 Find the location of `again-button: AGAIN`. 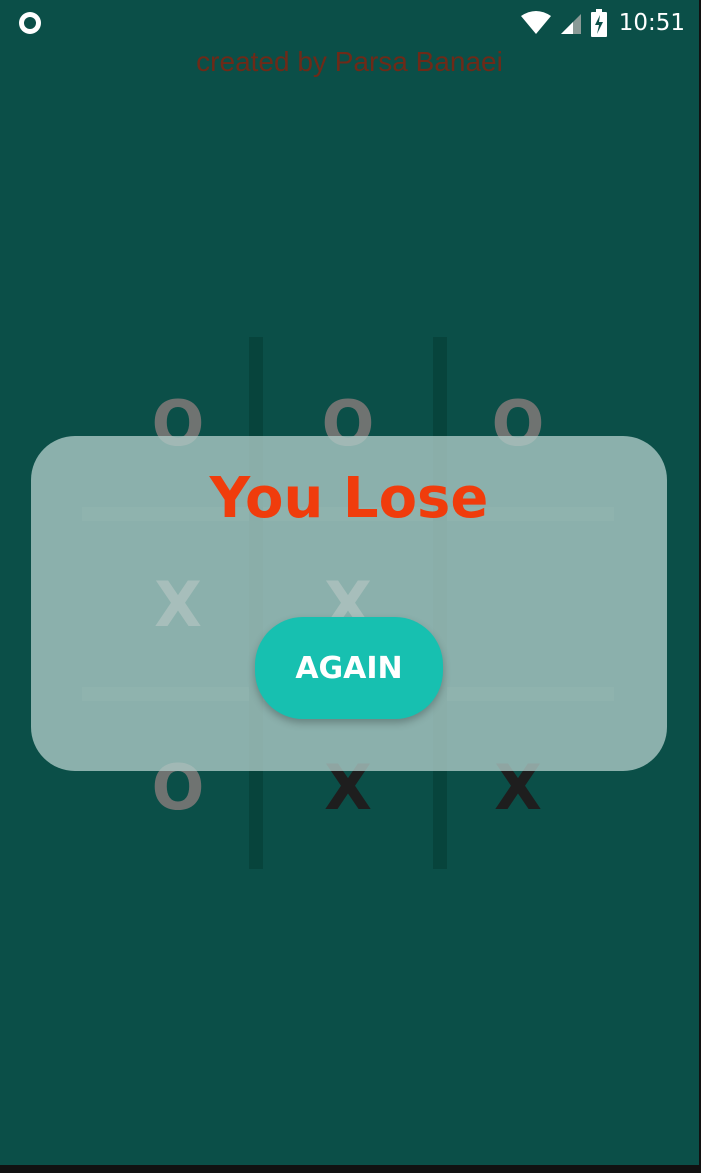

again-button: AGAIN is located at coordinates (349, 668).